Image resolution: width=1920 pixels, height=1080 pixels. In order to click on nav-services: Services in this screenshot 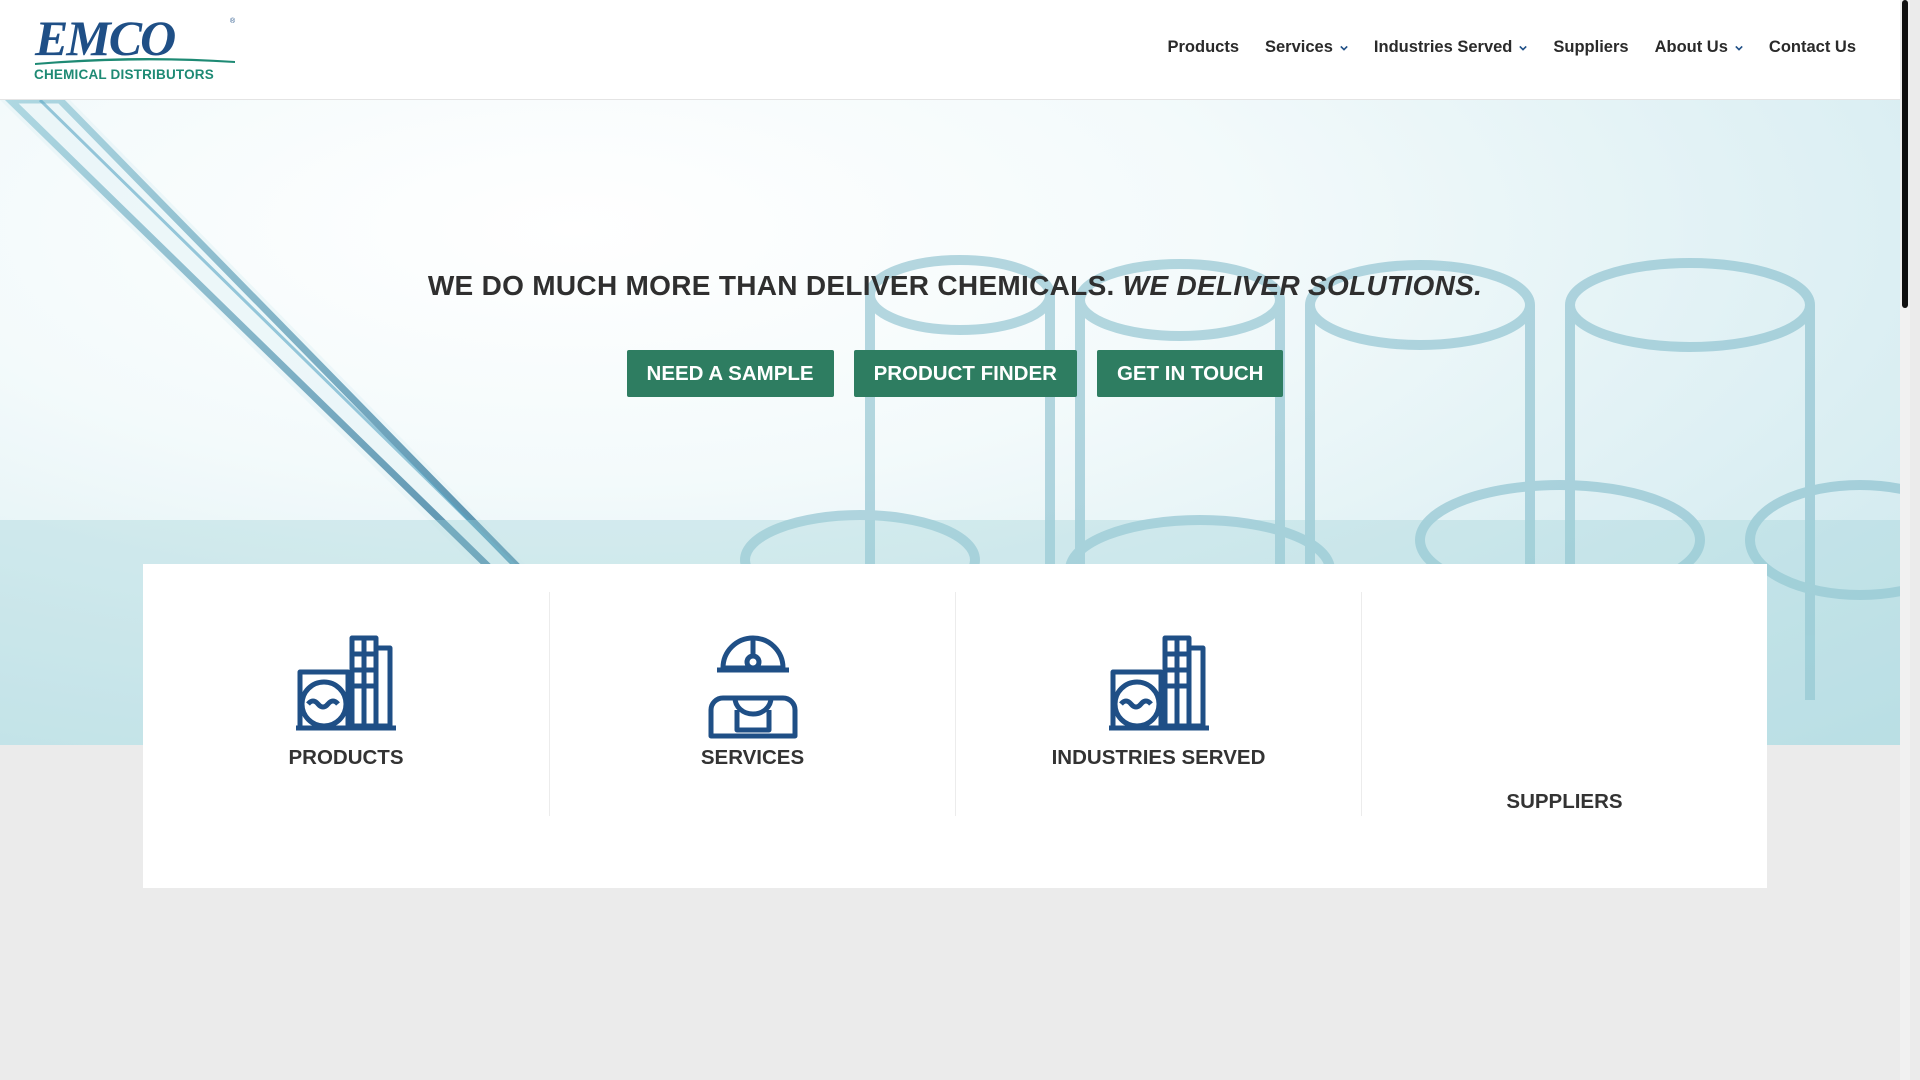, I will do `click(1306, 47)`.